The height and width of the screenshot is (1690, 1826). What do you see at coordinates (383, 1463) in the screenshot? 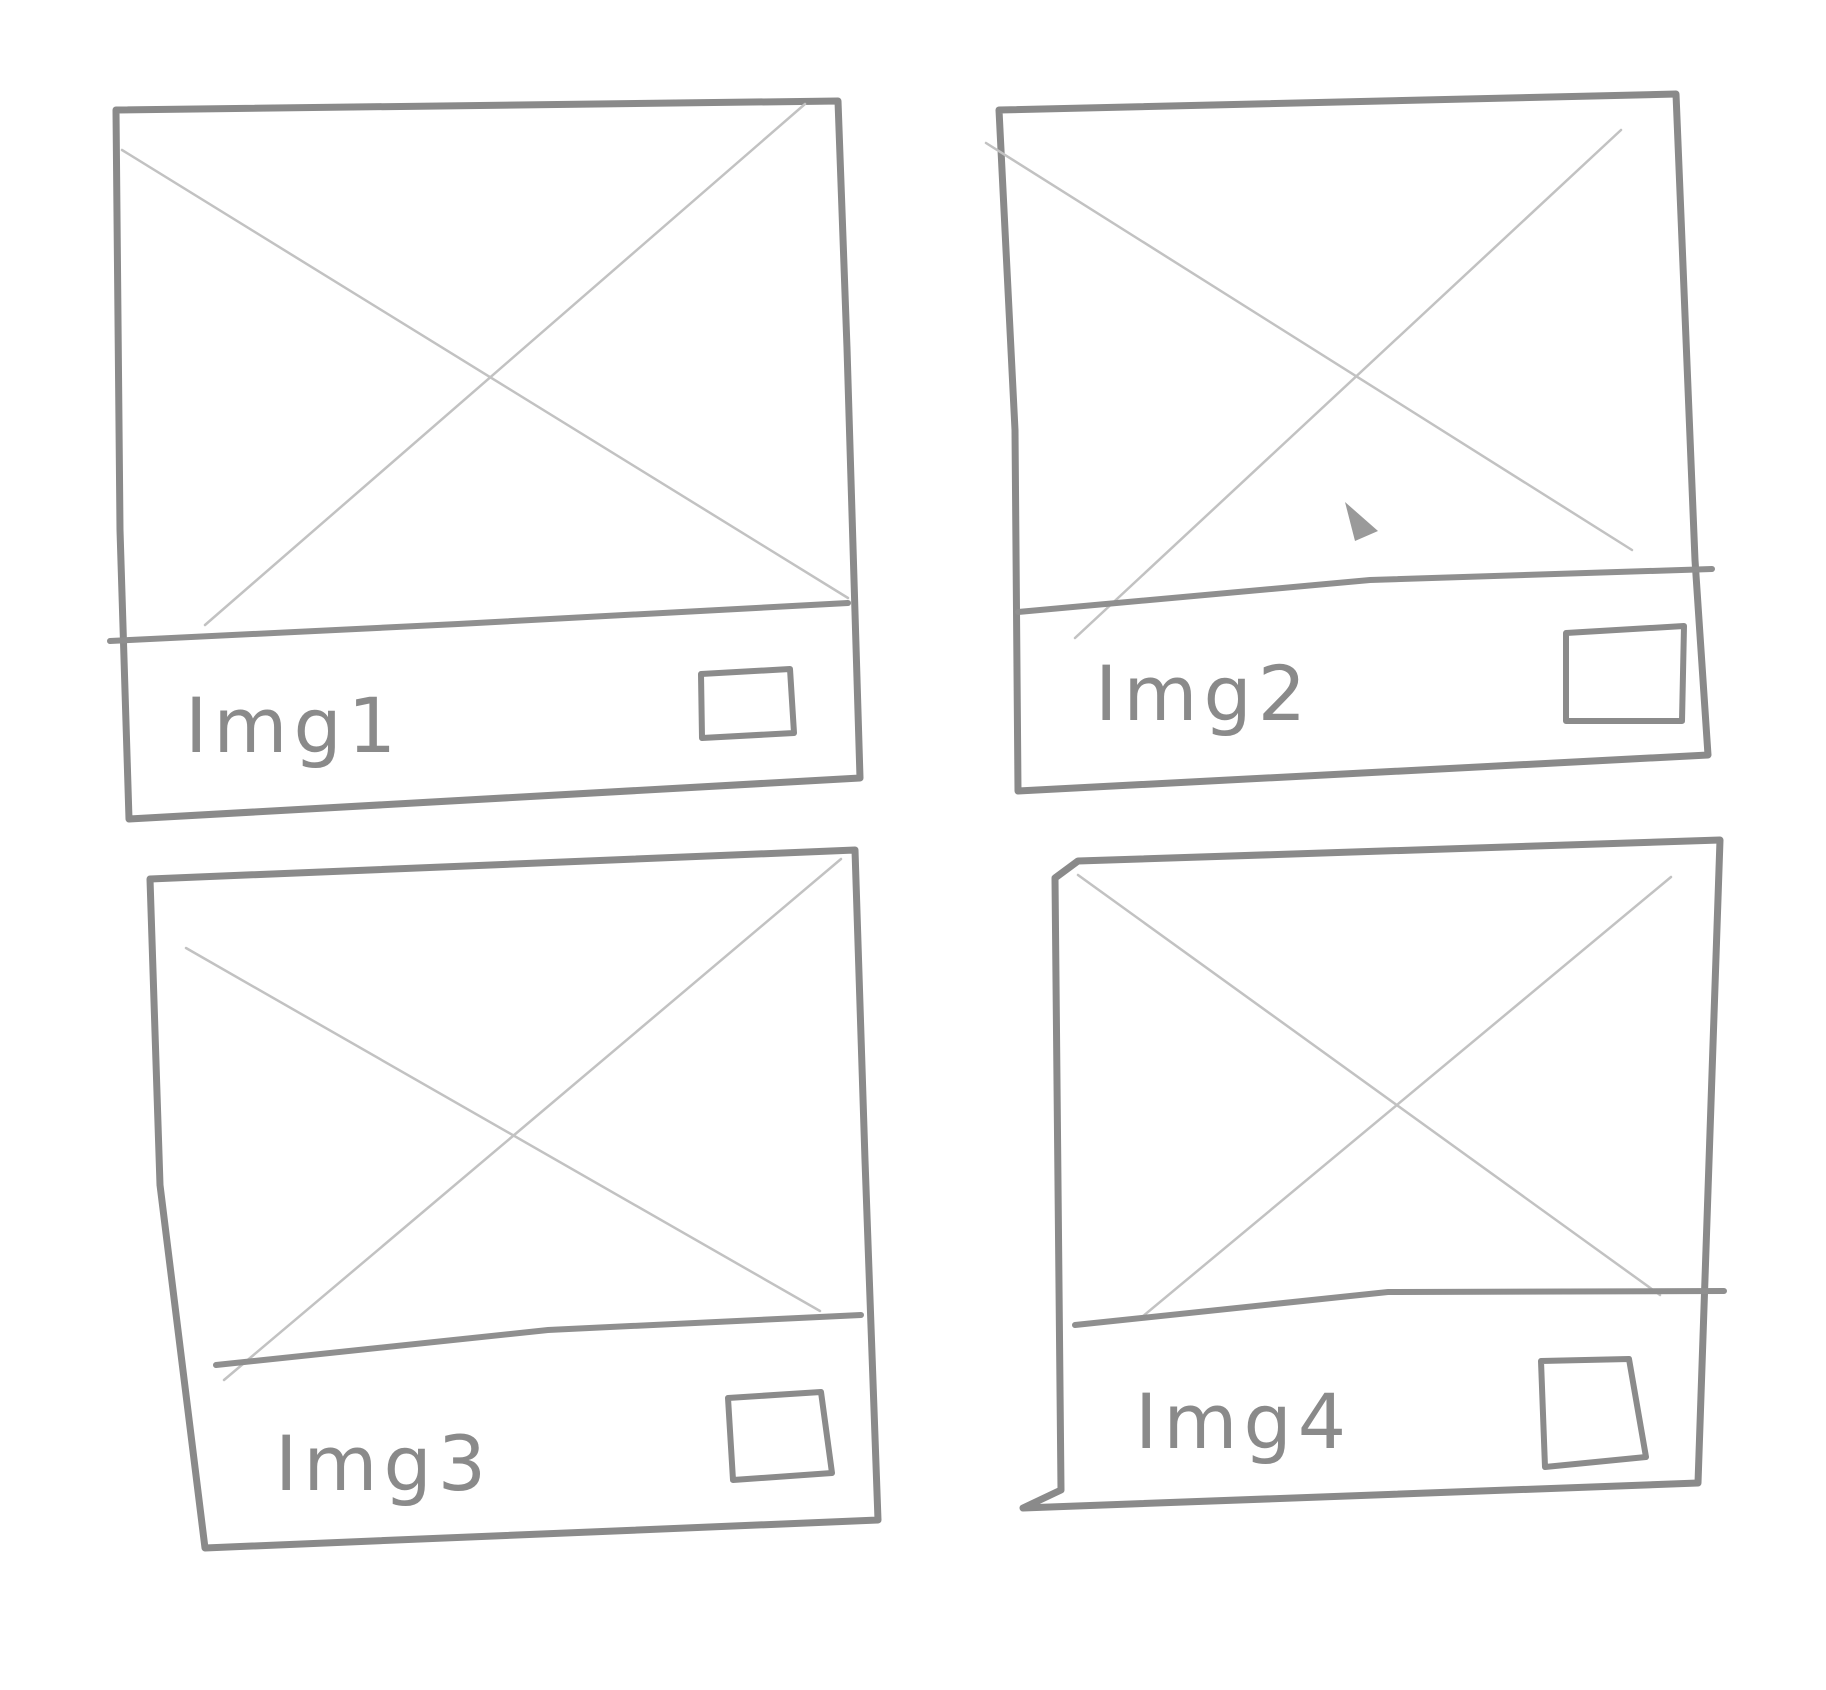
I see `image-label: Img3` at bounding box center [383, 1463].